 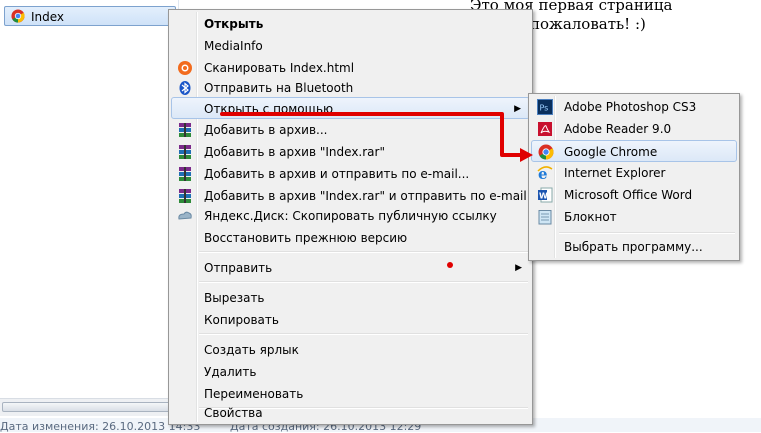 I want to click on word-icon: W, so click(x=545, y=195).